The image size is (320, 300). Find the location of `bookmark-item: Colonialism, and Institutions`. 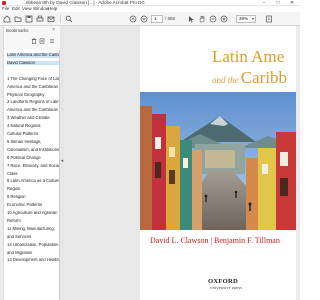

bookmark-item: Colonialism, and Institutions is located at coordinates (33, 150).